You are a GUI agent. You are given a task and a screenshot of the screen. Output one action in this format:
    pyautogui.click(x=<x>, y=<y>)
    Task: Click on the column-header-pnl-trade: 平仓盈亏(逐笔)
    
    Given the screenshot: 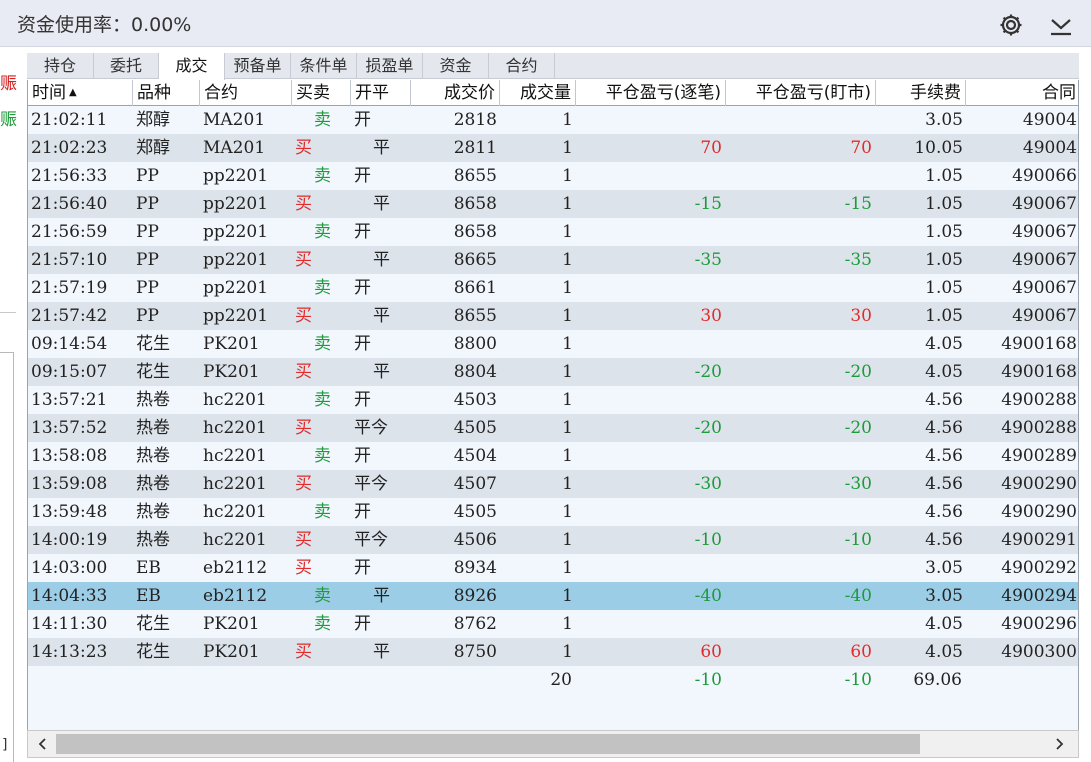 What is the action you would take?
    pyautogui.click(x=651, y=93)
    